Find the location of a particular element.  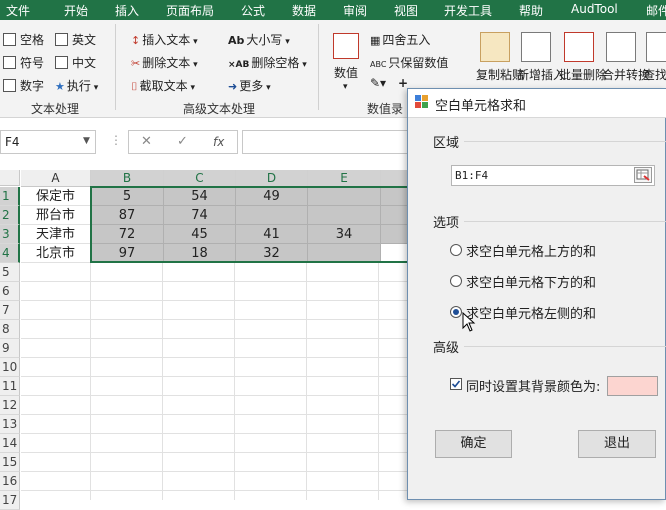

row-header: 1 is located at coordinates (10, 196).